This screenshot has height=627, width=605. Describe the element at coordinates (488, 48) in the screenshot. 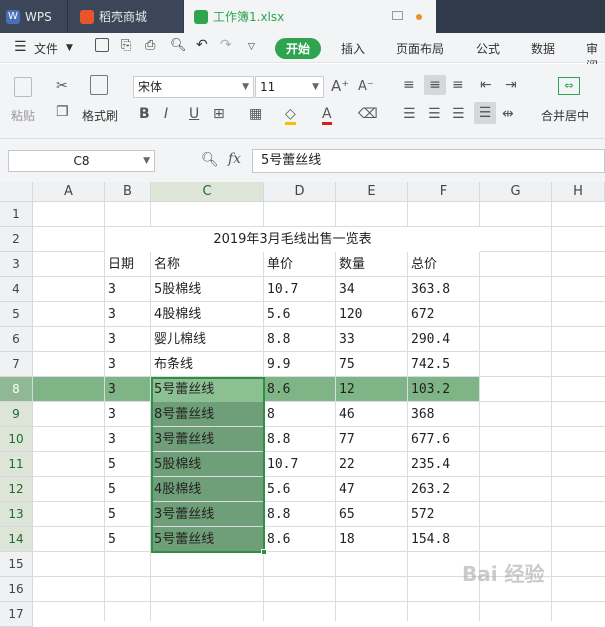

I see `menu-formula: 公式` at that location.